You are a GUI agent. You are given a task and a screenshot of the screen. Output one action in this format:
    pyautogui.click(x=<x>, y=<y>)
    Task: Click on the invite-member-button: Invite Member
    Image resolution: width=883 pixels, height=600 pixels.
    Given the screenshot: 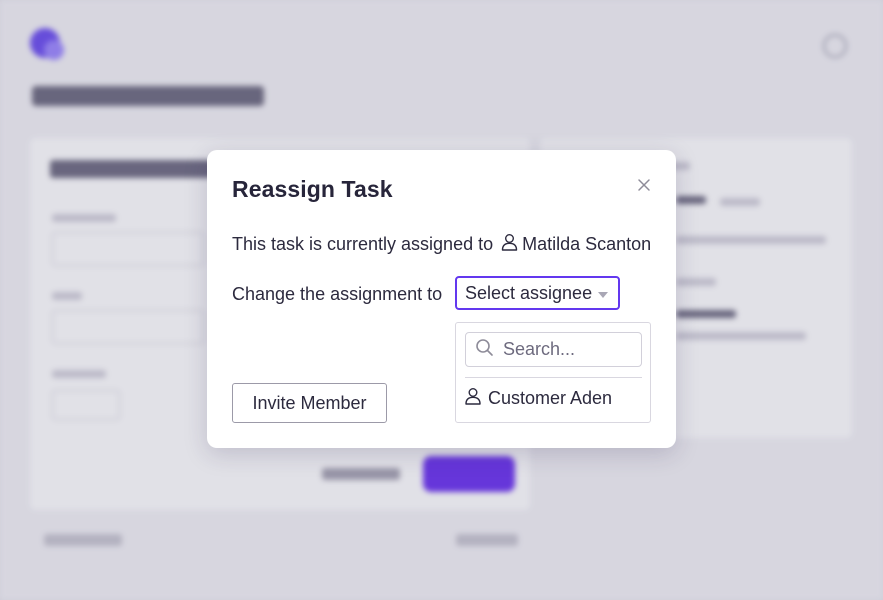 What is the action you would take?
    pyautogui.click(x=309, y=403)
    